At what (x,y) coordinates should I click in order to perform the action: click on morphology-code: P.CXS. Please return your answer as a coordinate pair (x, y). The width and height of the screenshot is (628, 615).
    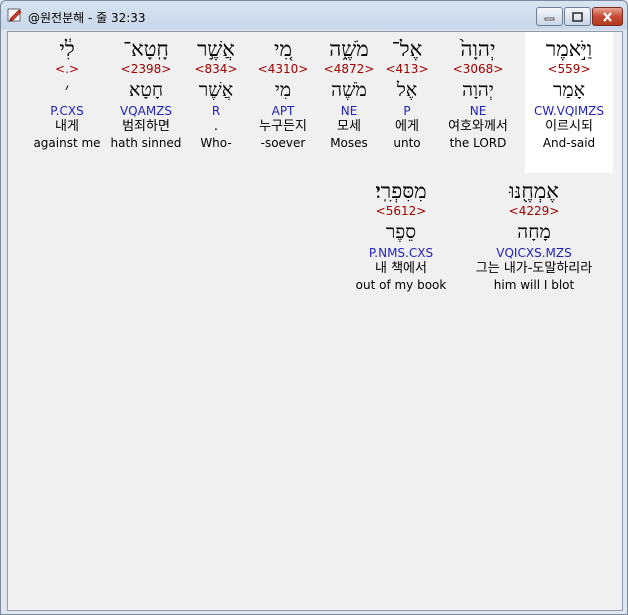
    Looking at the image, I should click on (67, 111).